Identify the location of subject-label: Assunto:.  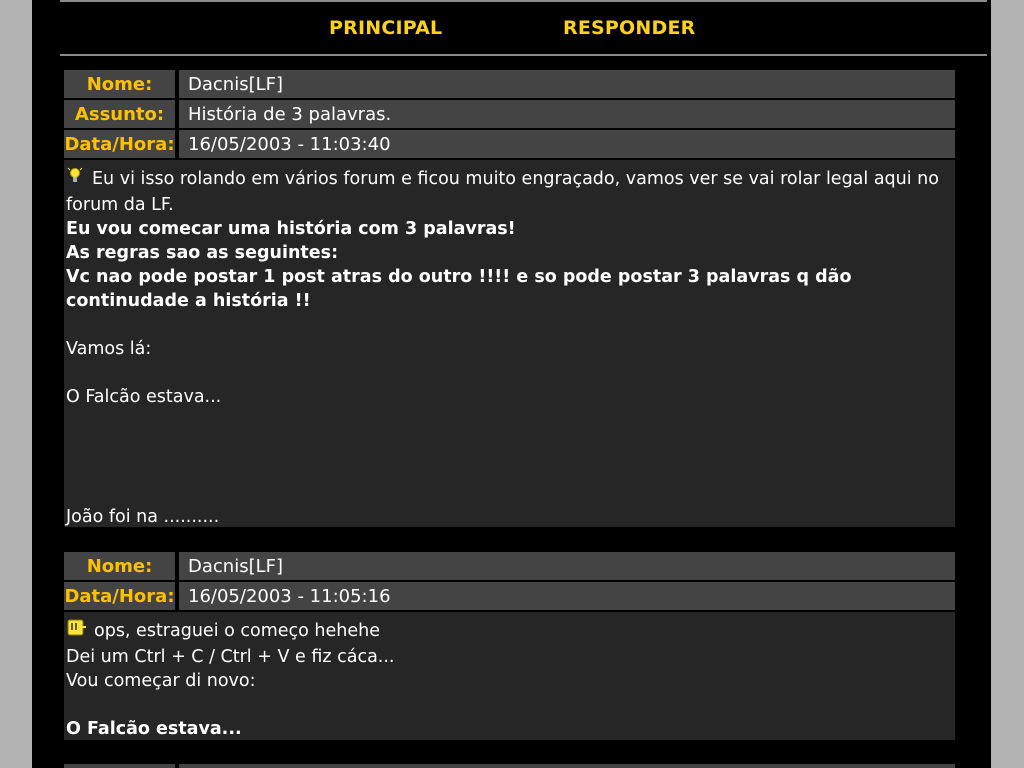
(119, 114).